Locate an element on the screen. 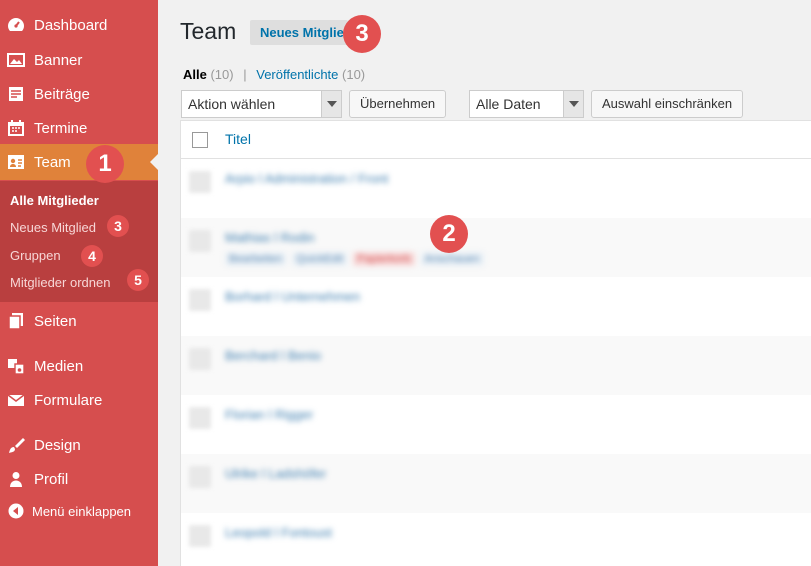  callout-3-sidebar: 3 is located at coordinates (118, 226).